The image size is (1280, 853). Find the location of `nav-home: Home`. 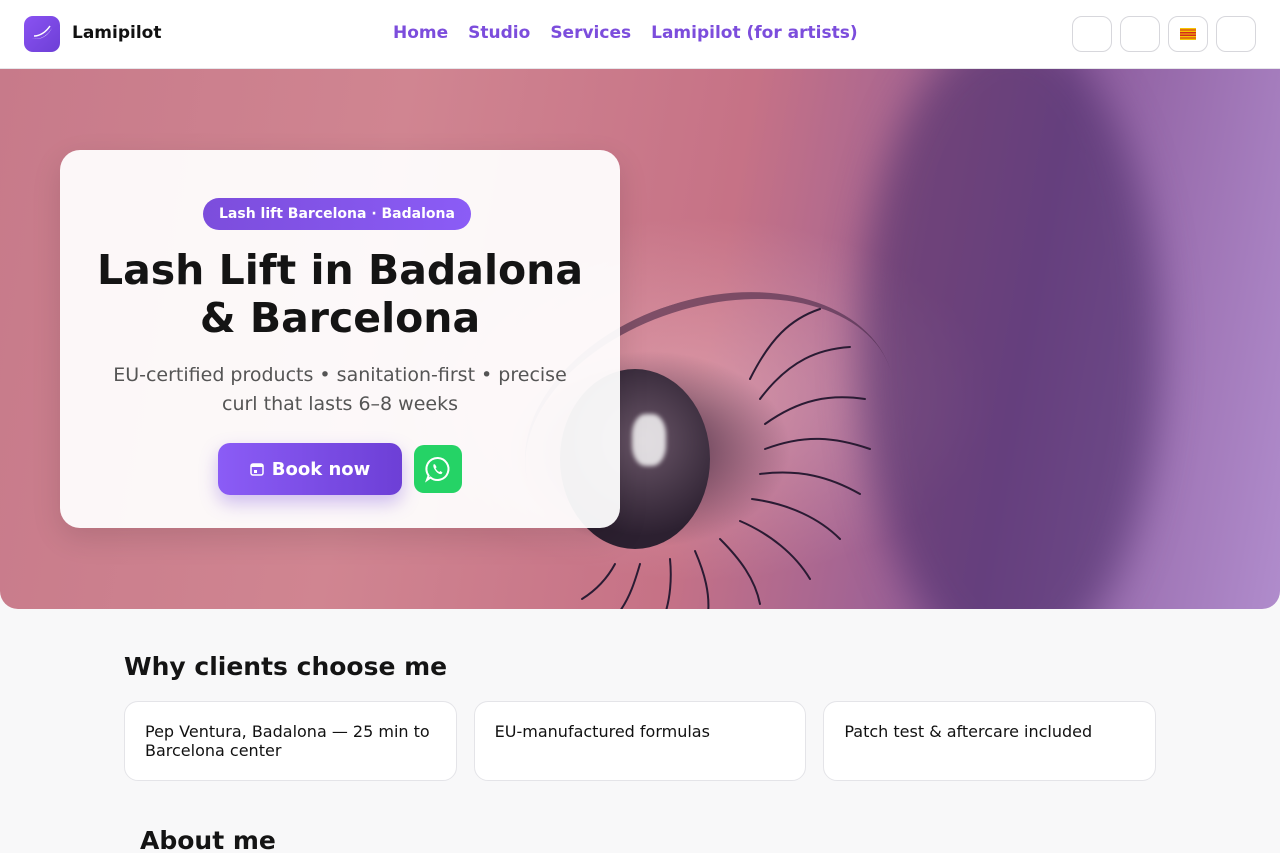

nav-home: Home is located at coordinates (420, 33).